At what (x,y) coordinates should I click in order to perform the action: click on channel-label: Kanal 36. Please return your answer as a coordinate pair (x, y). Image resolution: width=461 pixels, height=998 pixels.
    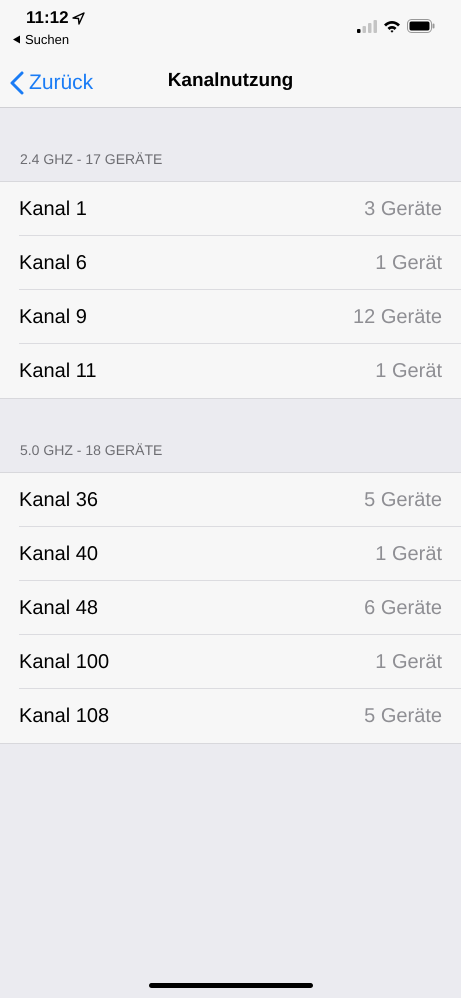
    Looking at the image, I should click on (58, 500).